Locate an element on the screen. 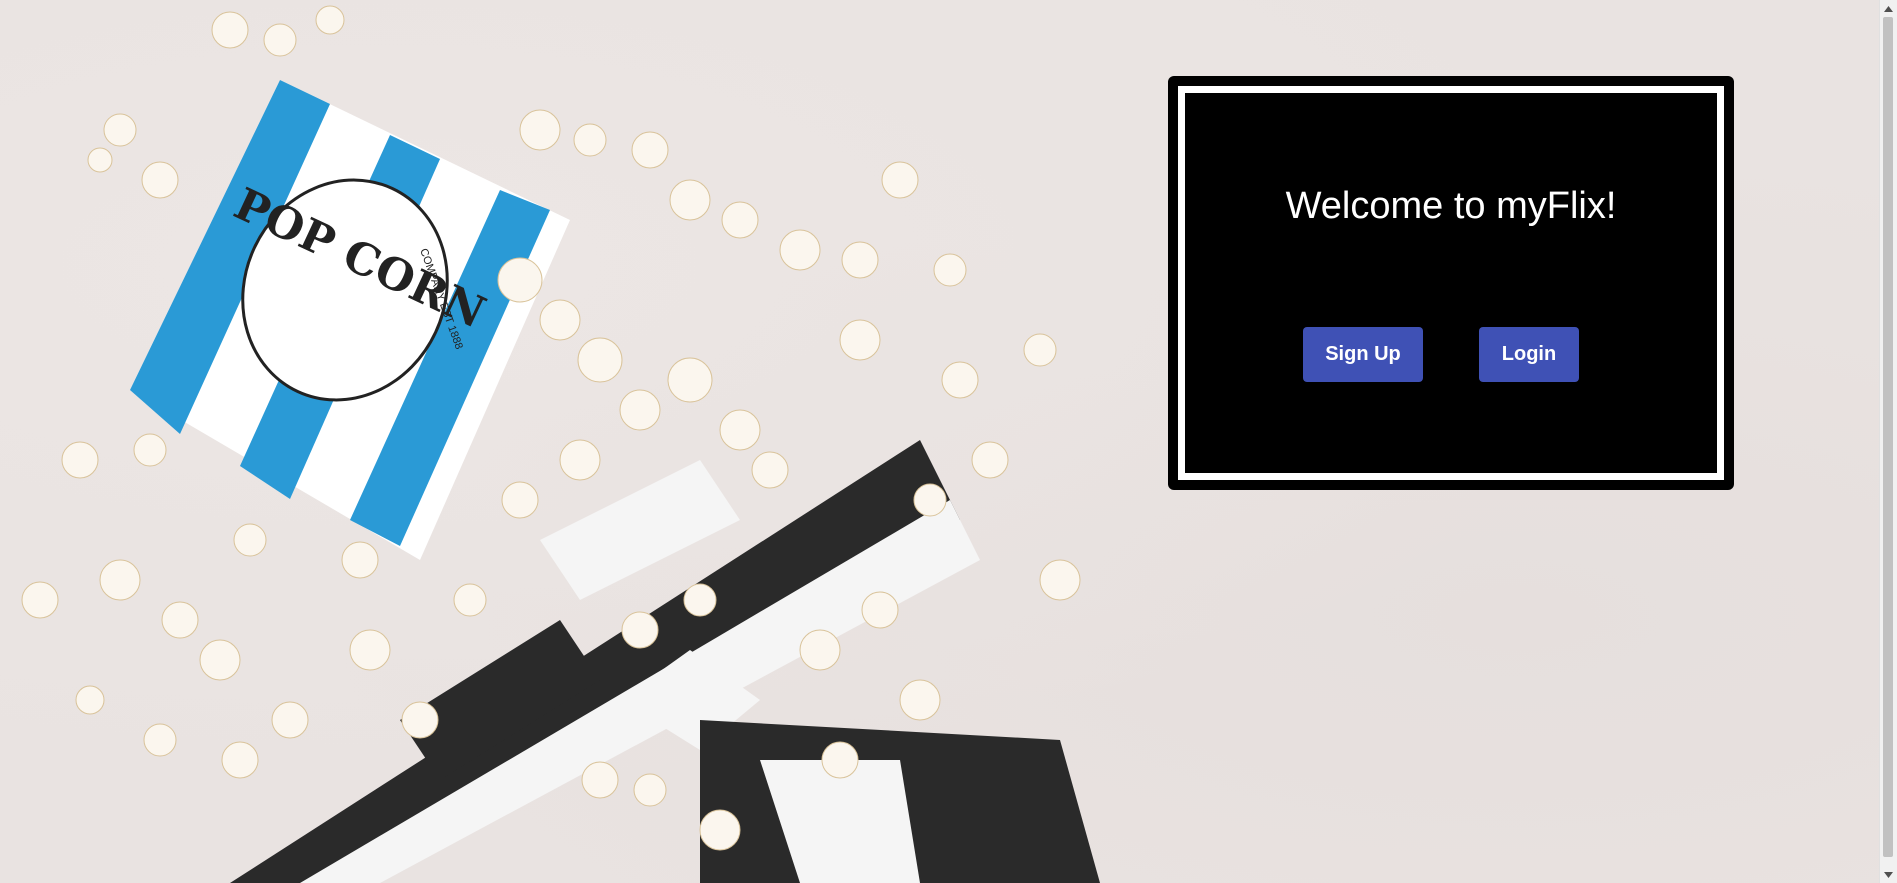 This screenshot has width=1897, height=883. vertical-scrollbar is located at coordinates (1888, 441).